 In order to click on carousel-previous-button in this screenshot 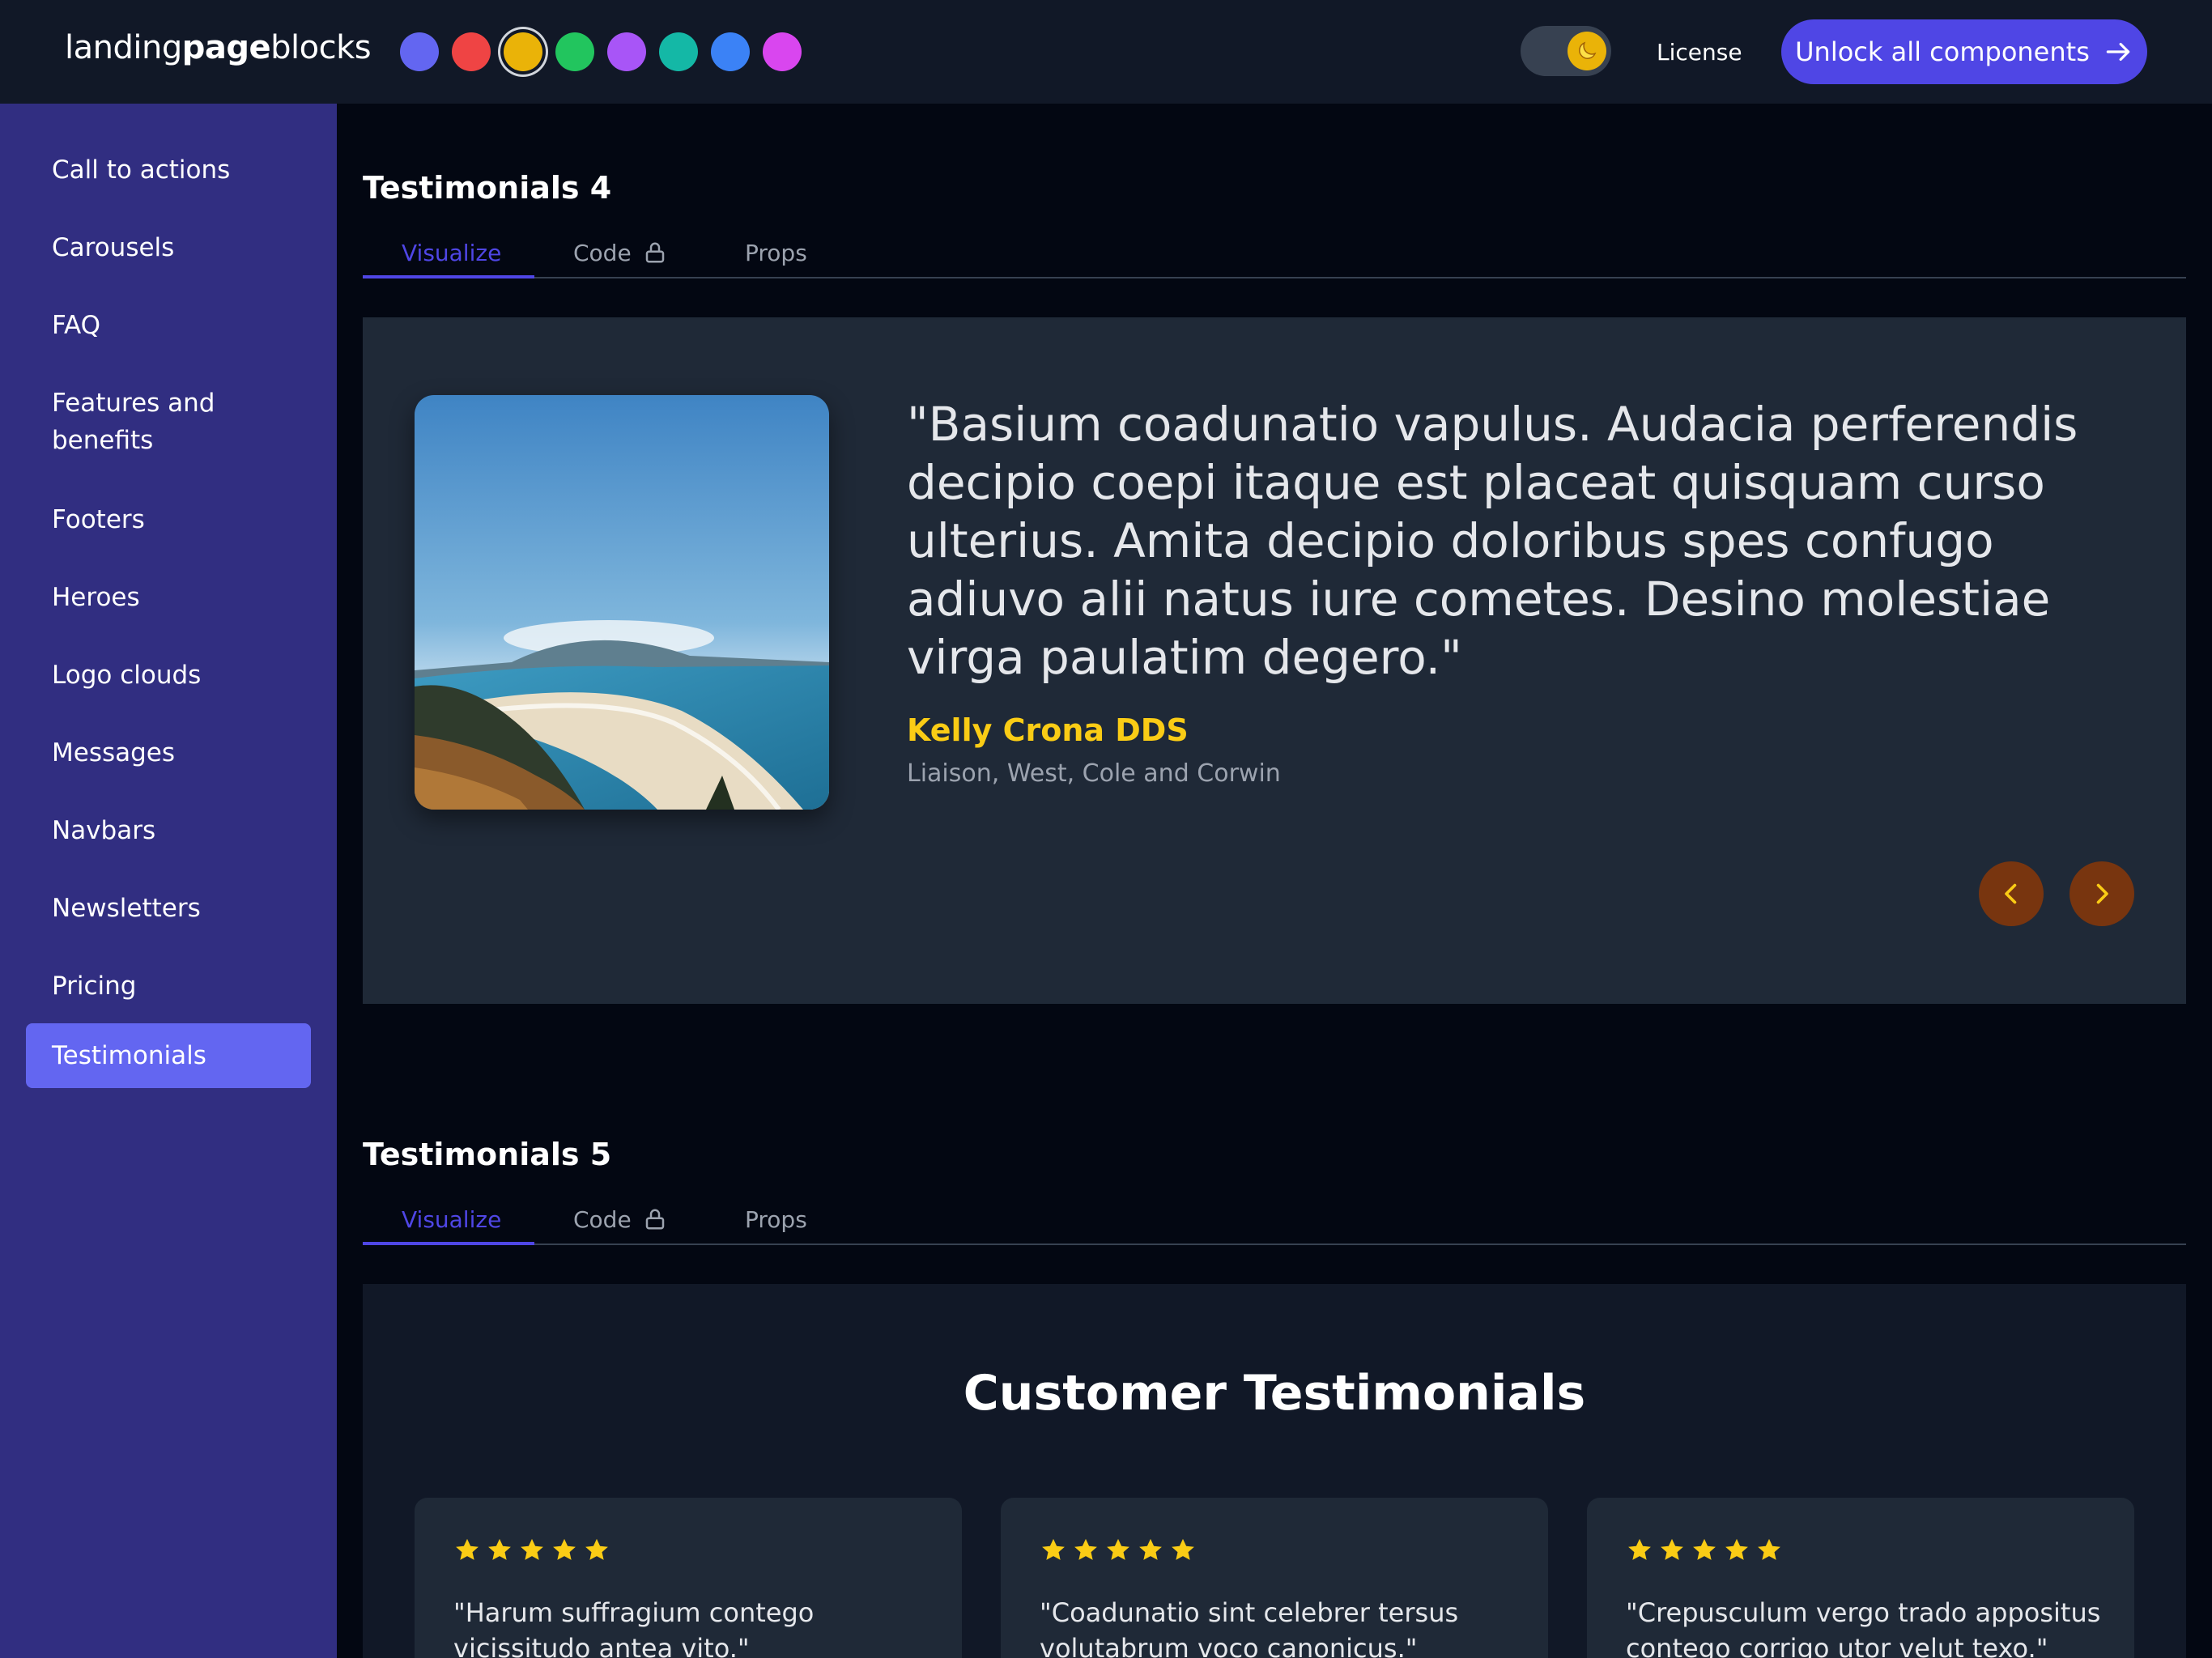, I will do `click(2012, 893)`.